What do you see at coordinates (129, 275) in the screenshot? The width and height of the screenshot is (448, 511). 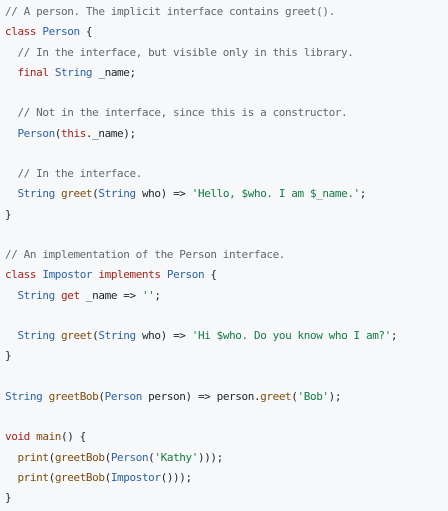 I see `code-token-keyword: implements` at bounding box center [129, 275].